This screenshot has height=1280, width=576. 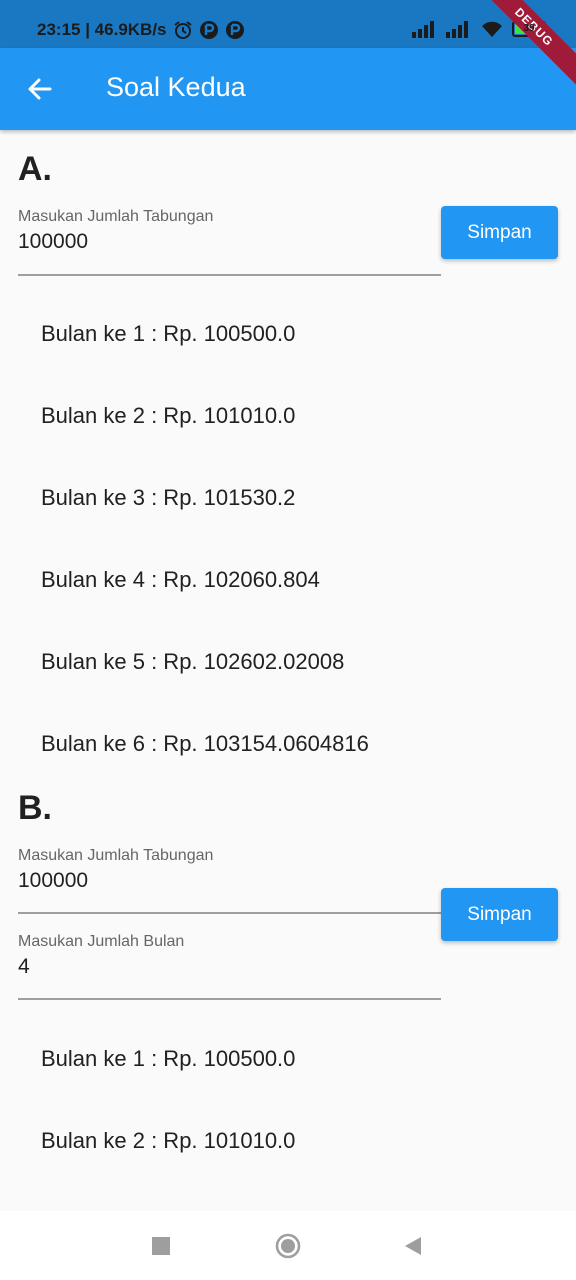 What do you see at coordinates (180, 579) in the screenshot?
I see `result-item-a-4: Bulan ke 4 : Rp. 102060.804` at bounding box center [180, 579].